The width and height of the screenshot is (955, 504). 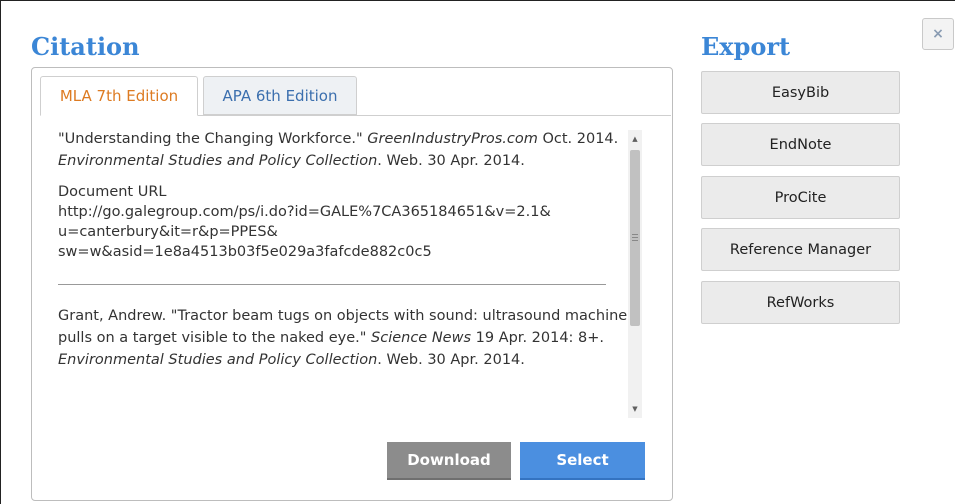 I want to click on document-url-line: u=canterbury&it=r&p=PPES&, so click(x=168, y=232).